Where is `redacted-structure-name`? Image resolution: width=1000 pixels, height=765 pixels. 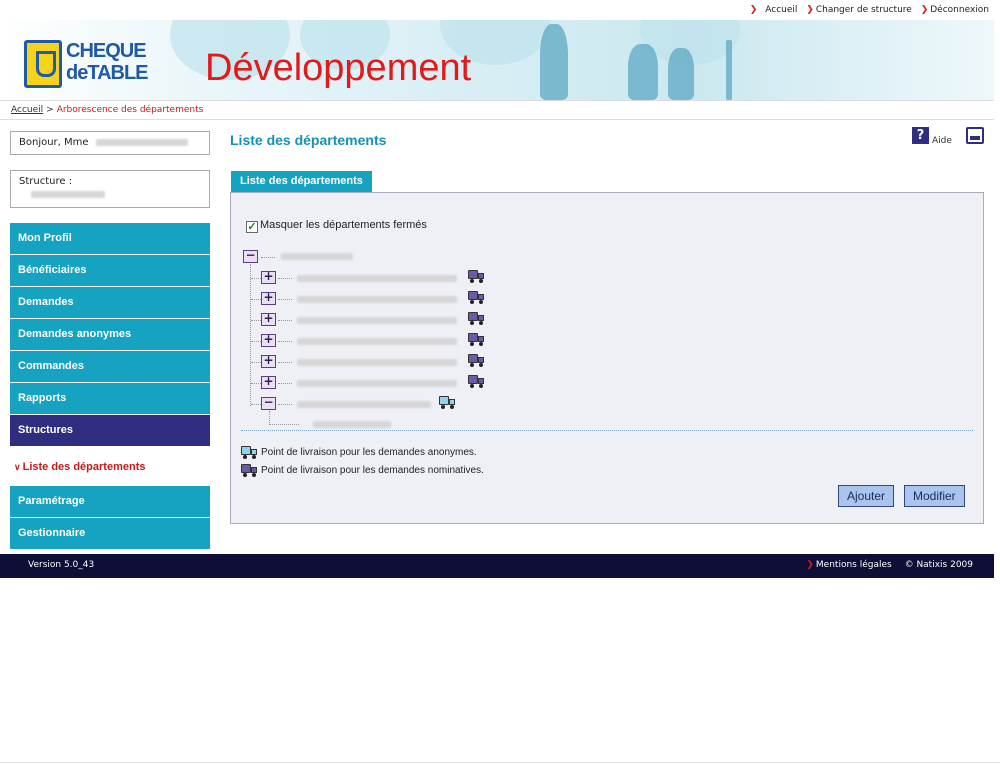
redacted-structure-name is located at coordinates (68, 194).